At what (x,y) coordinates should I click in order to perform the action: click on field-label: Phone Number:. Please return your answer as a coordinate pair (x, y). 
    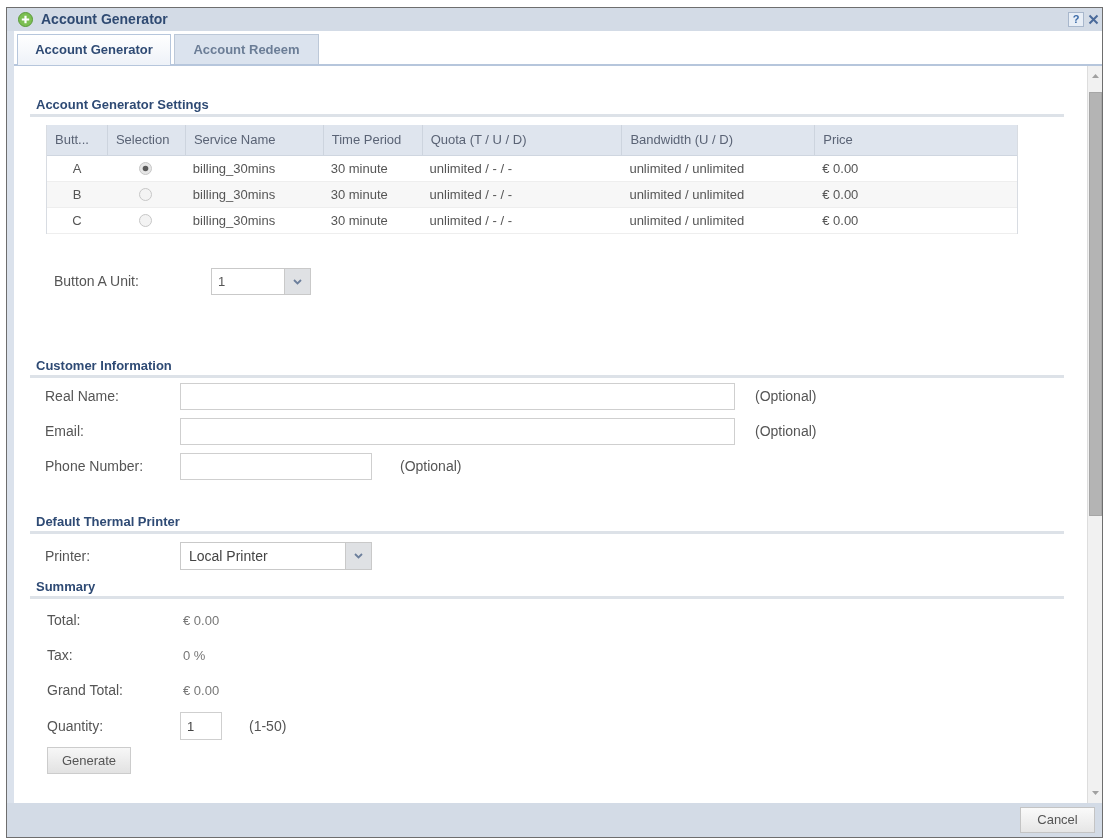
    Looking at the image, I should click on (95, 466).